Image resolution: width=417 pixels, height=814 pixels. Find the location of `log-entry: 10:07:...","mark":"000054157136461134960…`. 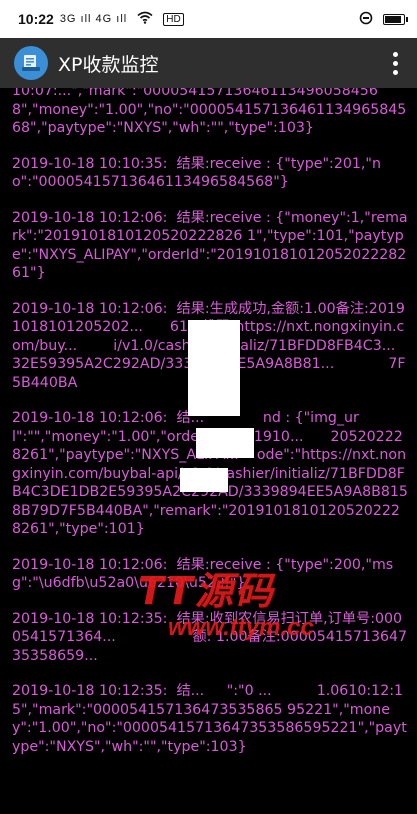

log-entry: 10:07:...","mark":"000054157136461134960… is located at coordinates (209, 112).